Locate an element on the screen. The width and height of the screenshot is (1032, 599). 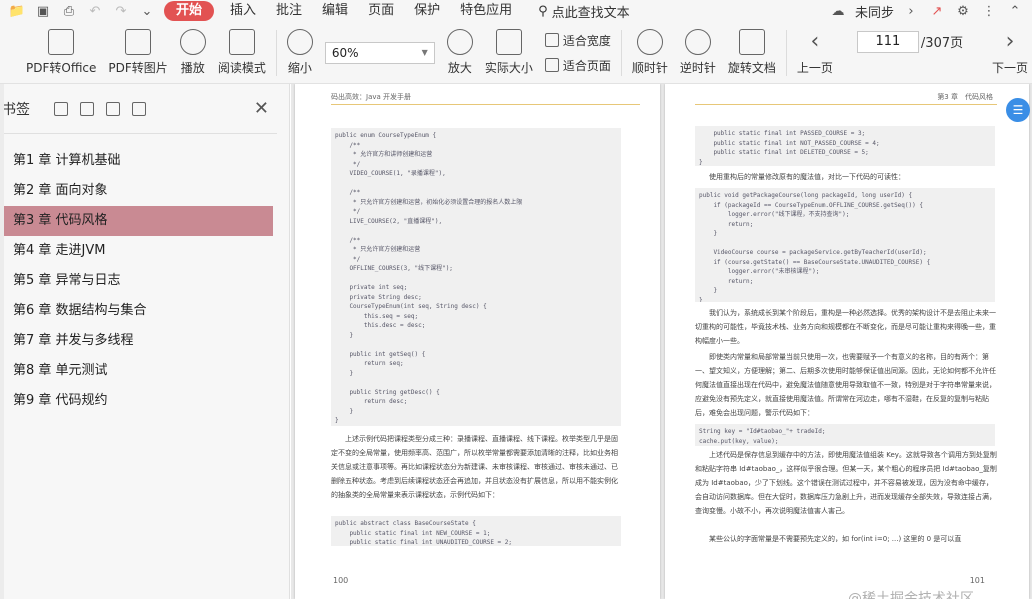
search-label: 点此查找文本 is located at coordinates (590, 13).